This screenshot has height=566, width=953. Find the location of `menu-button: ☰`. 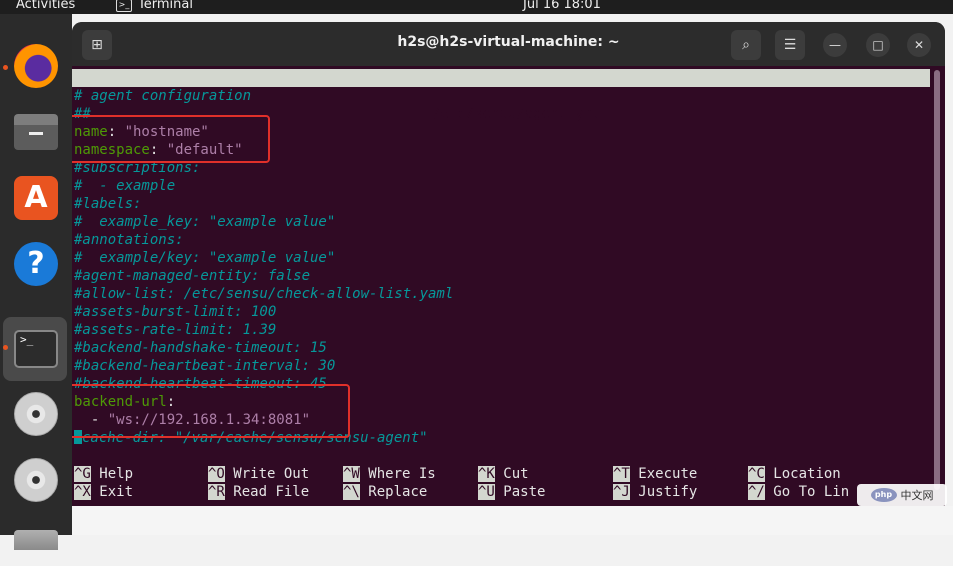

menu-button: ☰ is located at coordinates (790, 45).